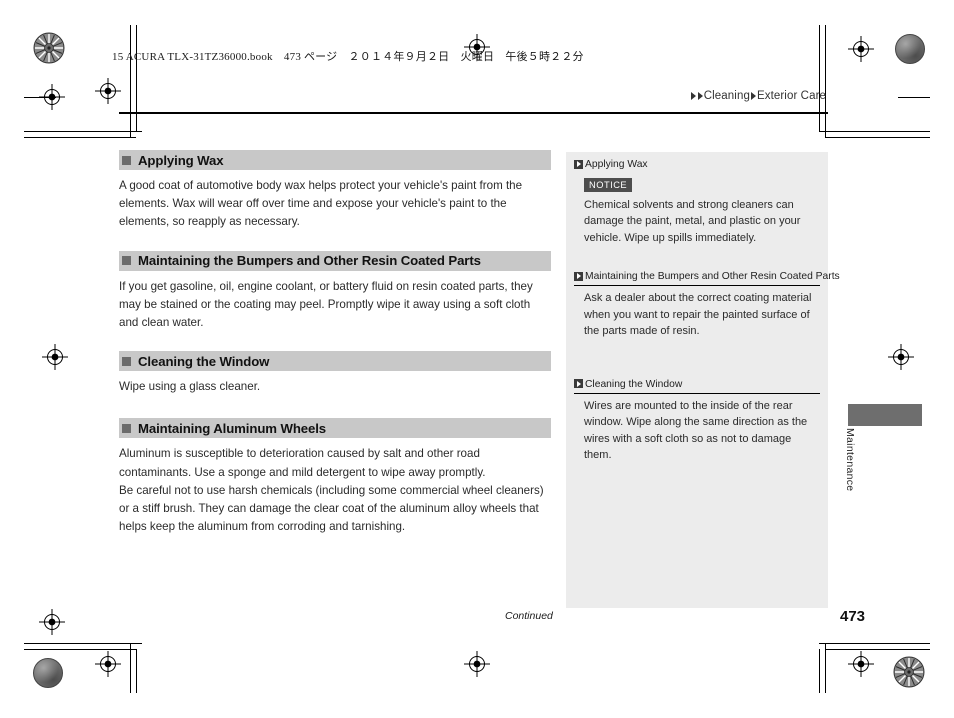  I want to click on density-target-top-right, so click(910, 49).